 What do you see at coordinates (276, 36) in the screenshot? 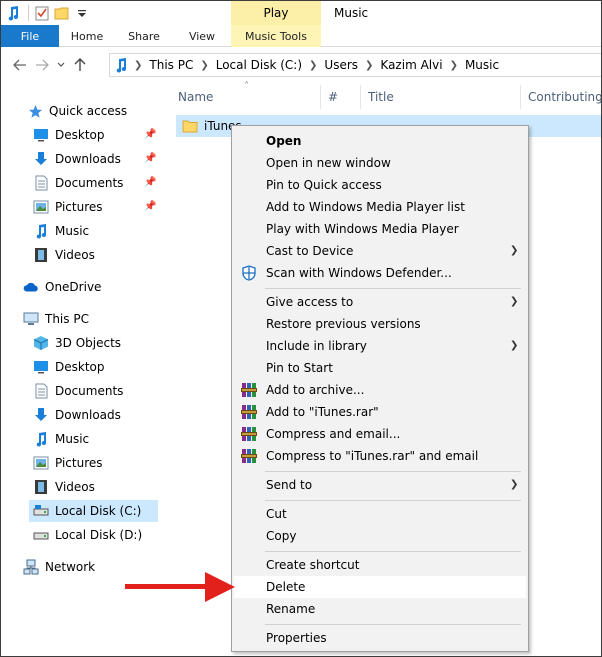
I see `tab-music-tools: Music Tools` at bounding box center [276, 36].